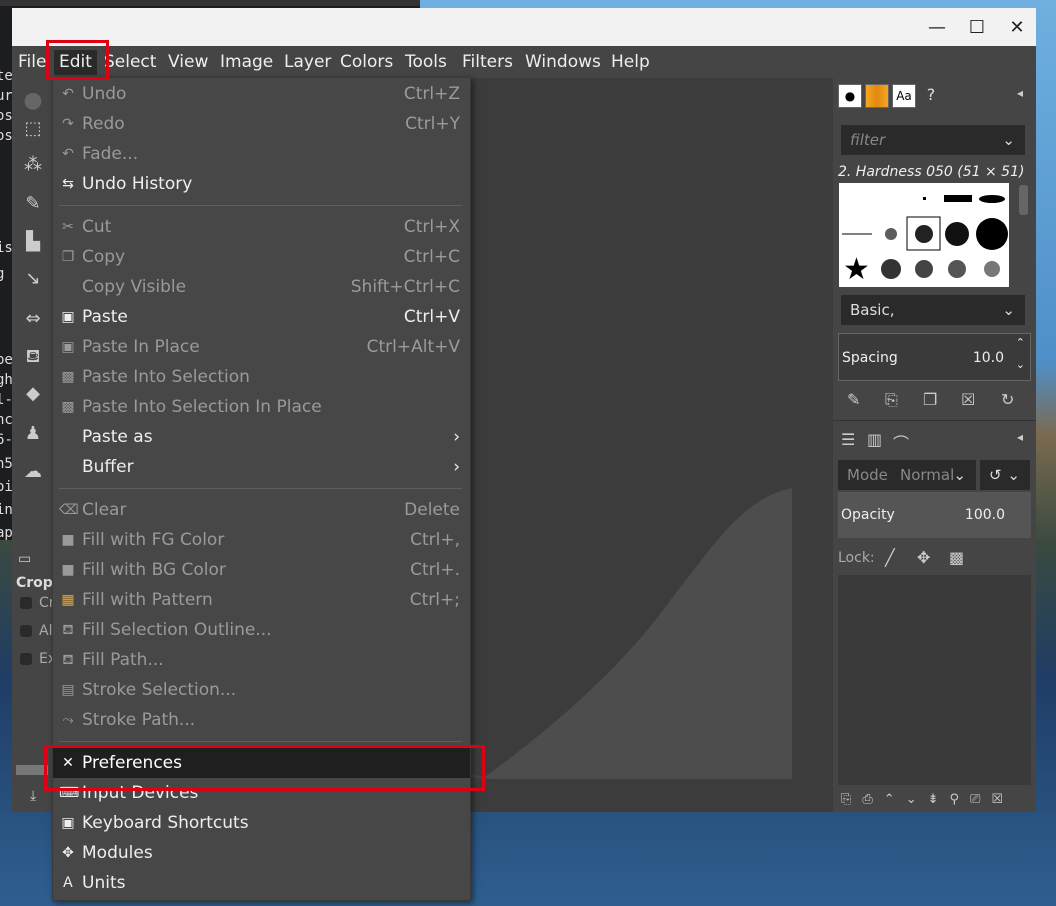 The width and height of the screenshot is (1056, 906). I want to click on tool-options-tab-icon: ▭, so click(24, 559).